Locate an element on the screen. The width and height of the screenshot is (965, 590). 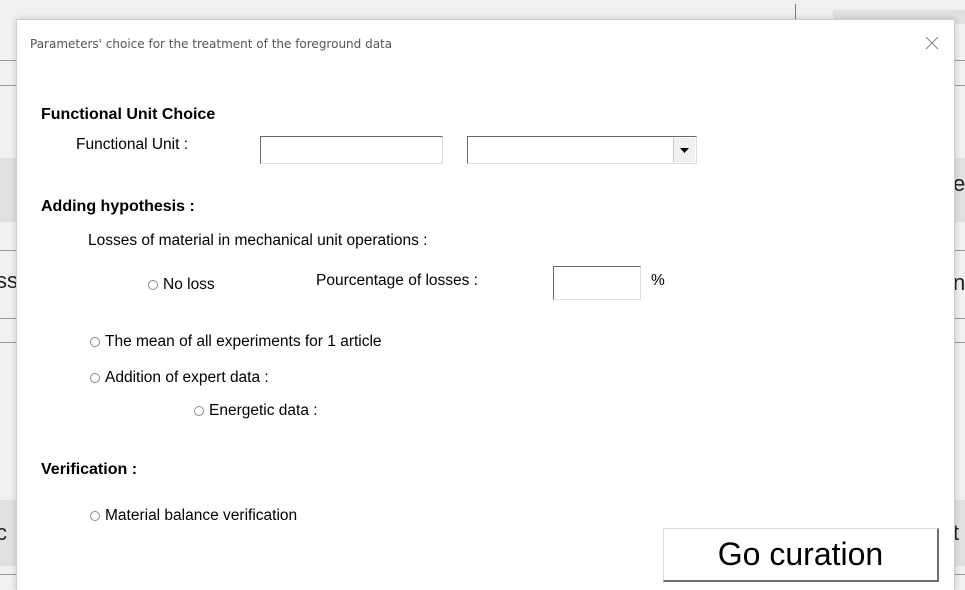
close-icon is located at coordinates (932, 43).